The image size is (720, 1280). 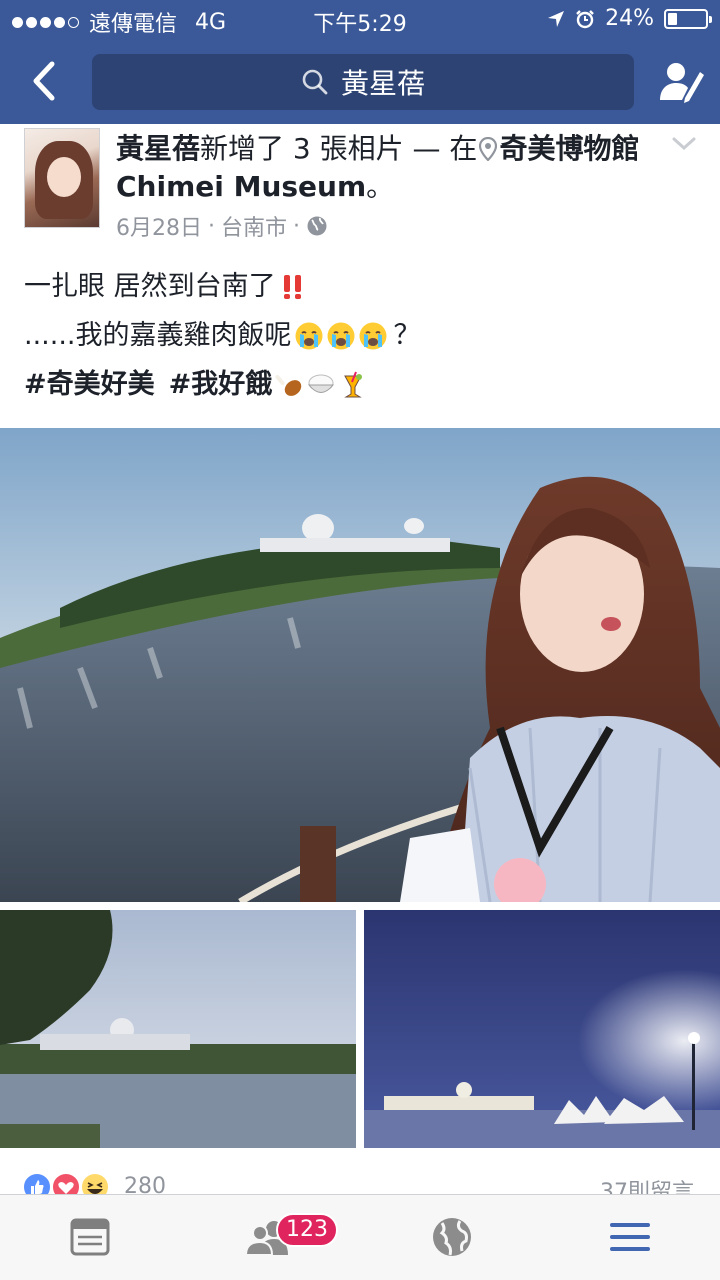 I want to click on status-bar: 遠傳電信 4G 下午5:29 24%, so click(x=360, y=20).